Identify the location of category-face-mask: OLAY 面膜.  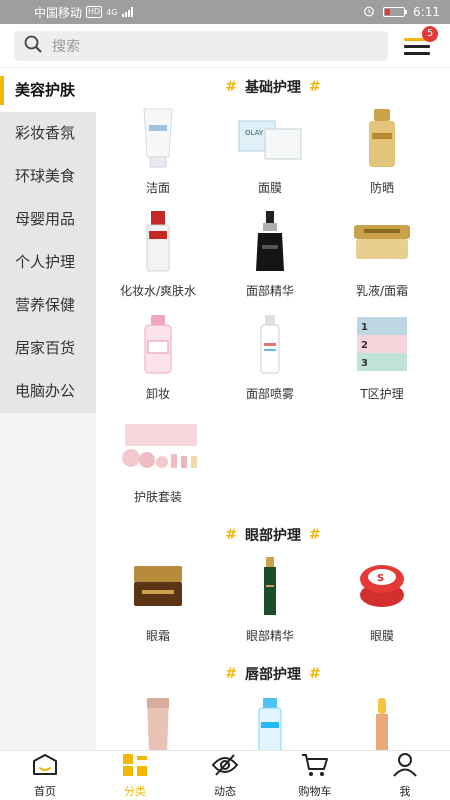
(270, 156).